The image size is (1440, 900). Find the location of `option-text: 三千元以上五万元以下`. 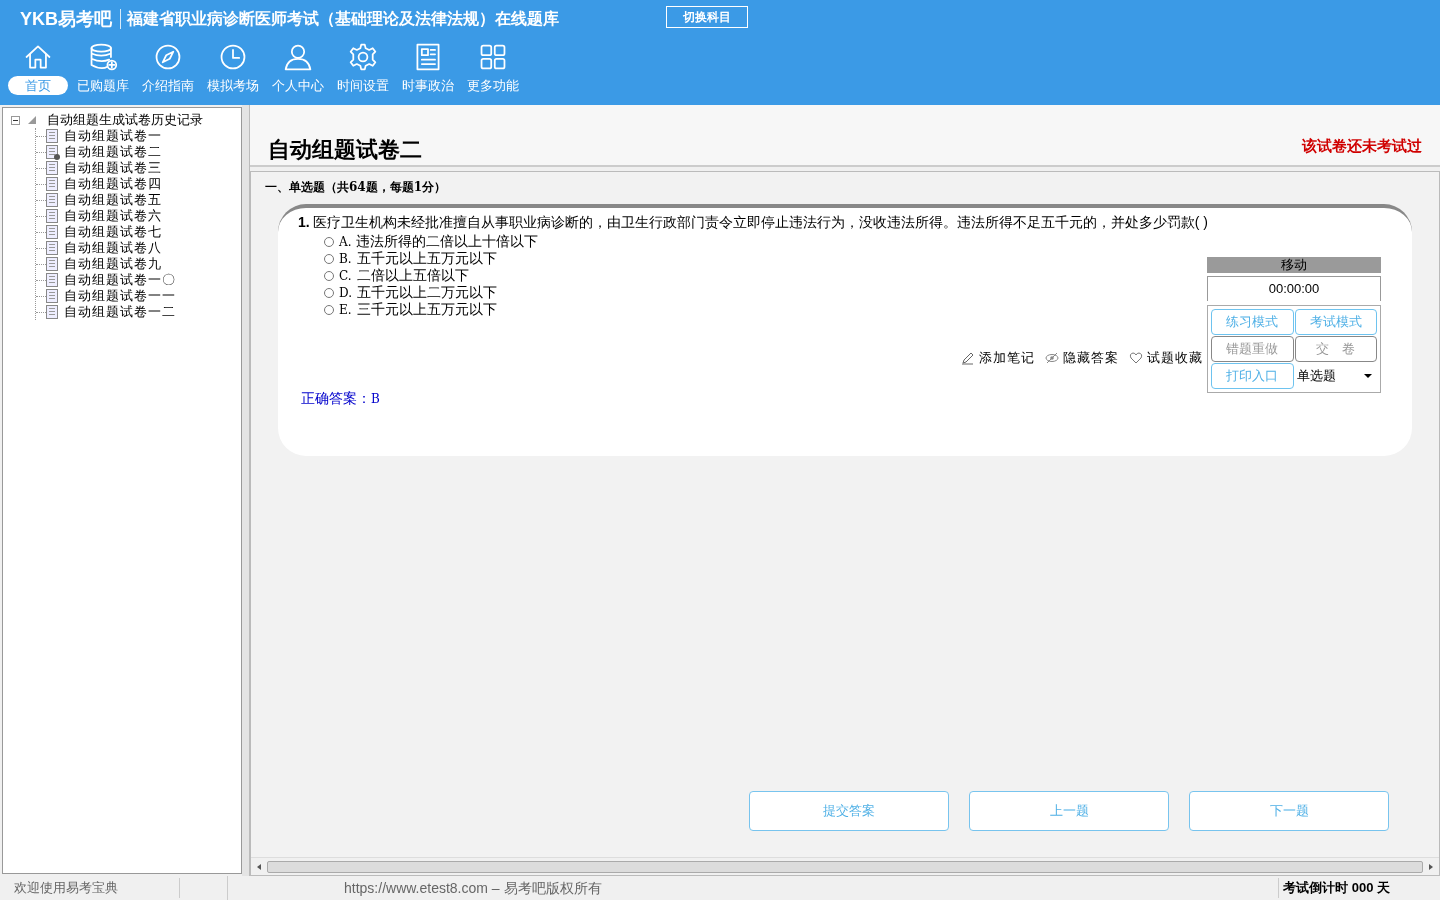

option-text: 三千元以上五万元以下 is located at coordinates (426, 309).